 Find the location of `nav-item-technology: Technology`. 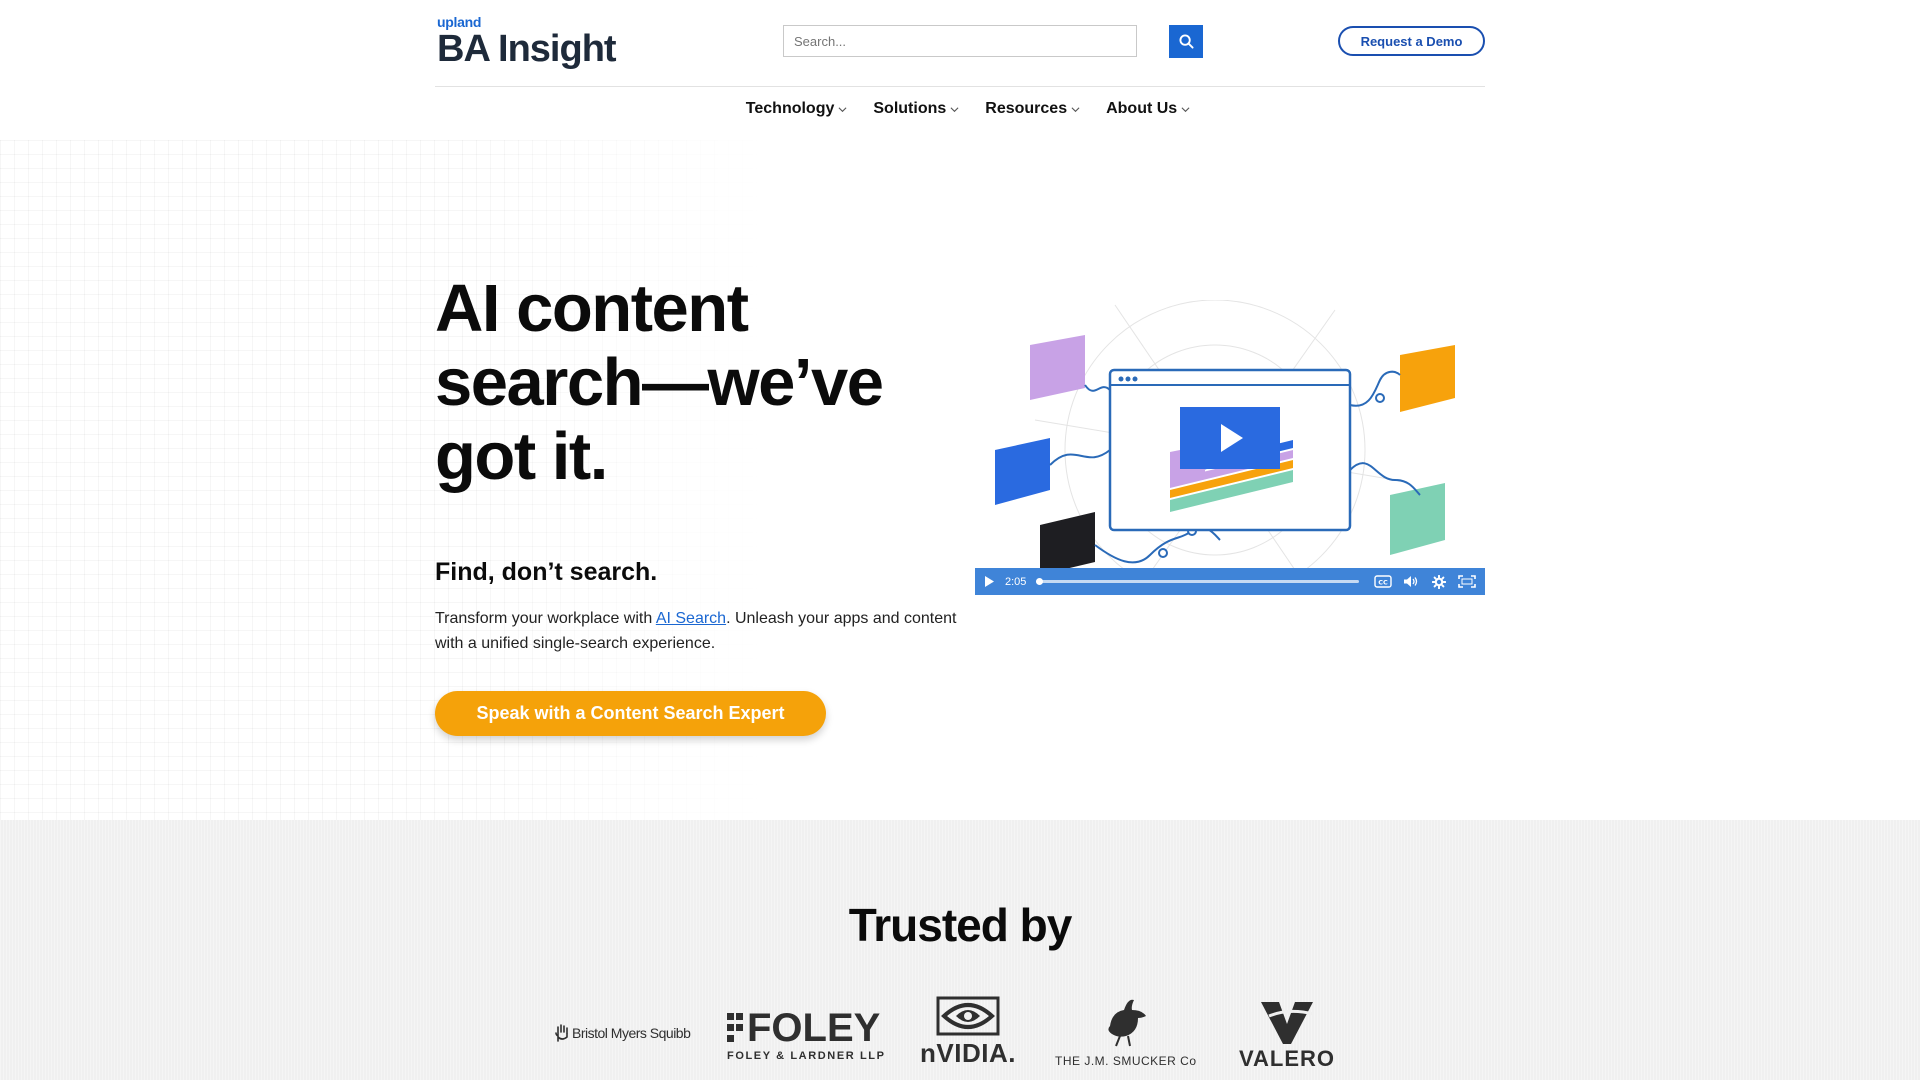

nav-item-technology: Technology is located at coordinates (797, 109).